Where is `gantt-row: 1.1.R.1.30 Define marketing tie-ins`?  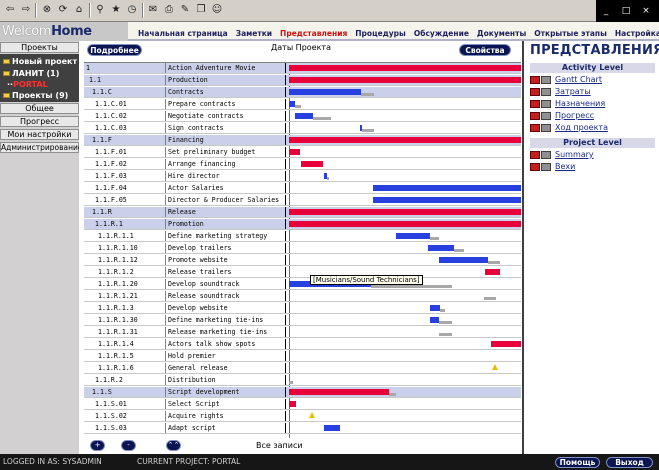 gantt-row: 1.1.R.1.30 Define marketing tie-ins is located at coordinates (302, 320).